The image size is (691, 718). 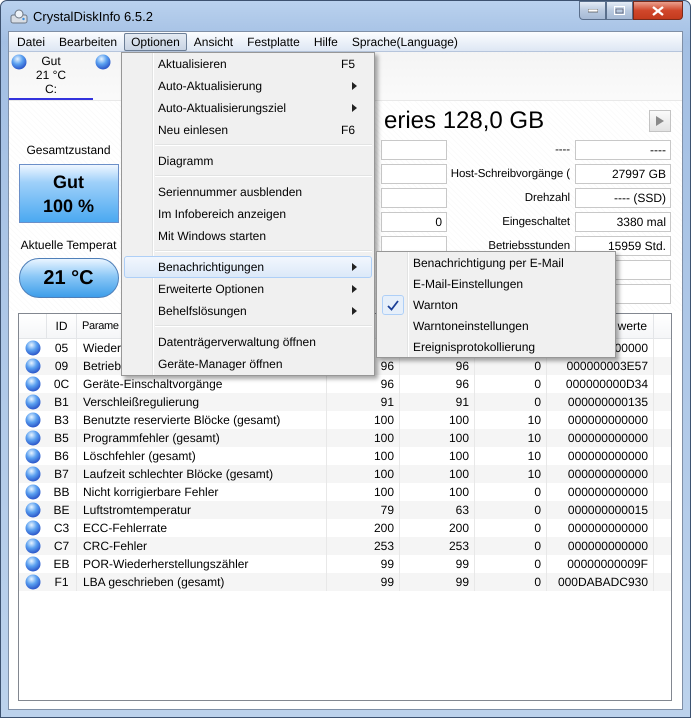 I want to click on health-status: Gut, so click(x=68, y=182).